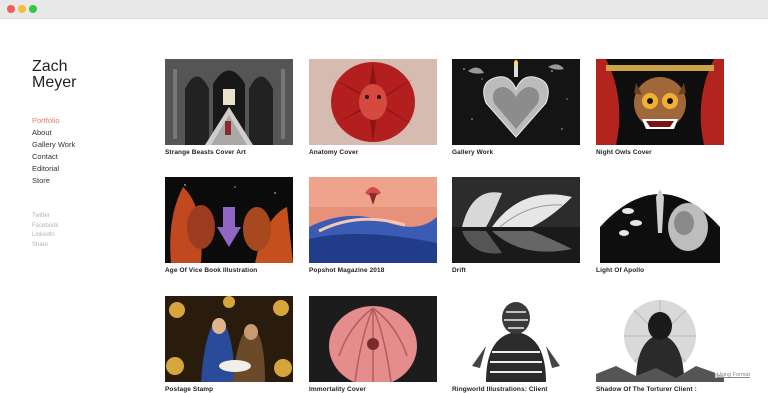  Describe the element at coordinates (45, 217) in the screenshot. I see `social-link-twitter: Twitter` at that location.